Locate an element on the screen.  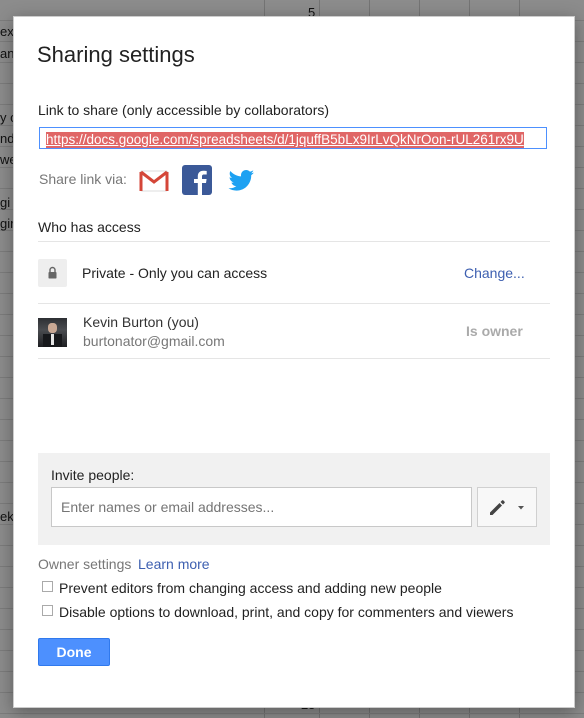
learn-more-link: Learn more is located at coordinates (174, 564).